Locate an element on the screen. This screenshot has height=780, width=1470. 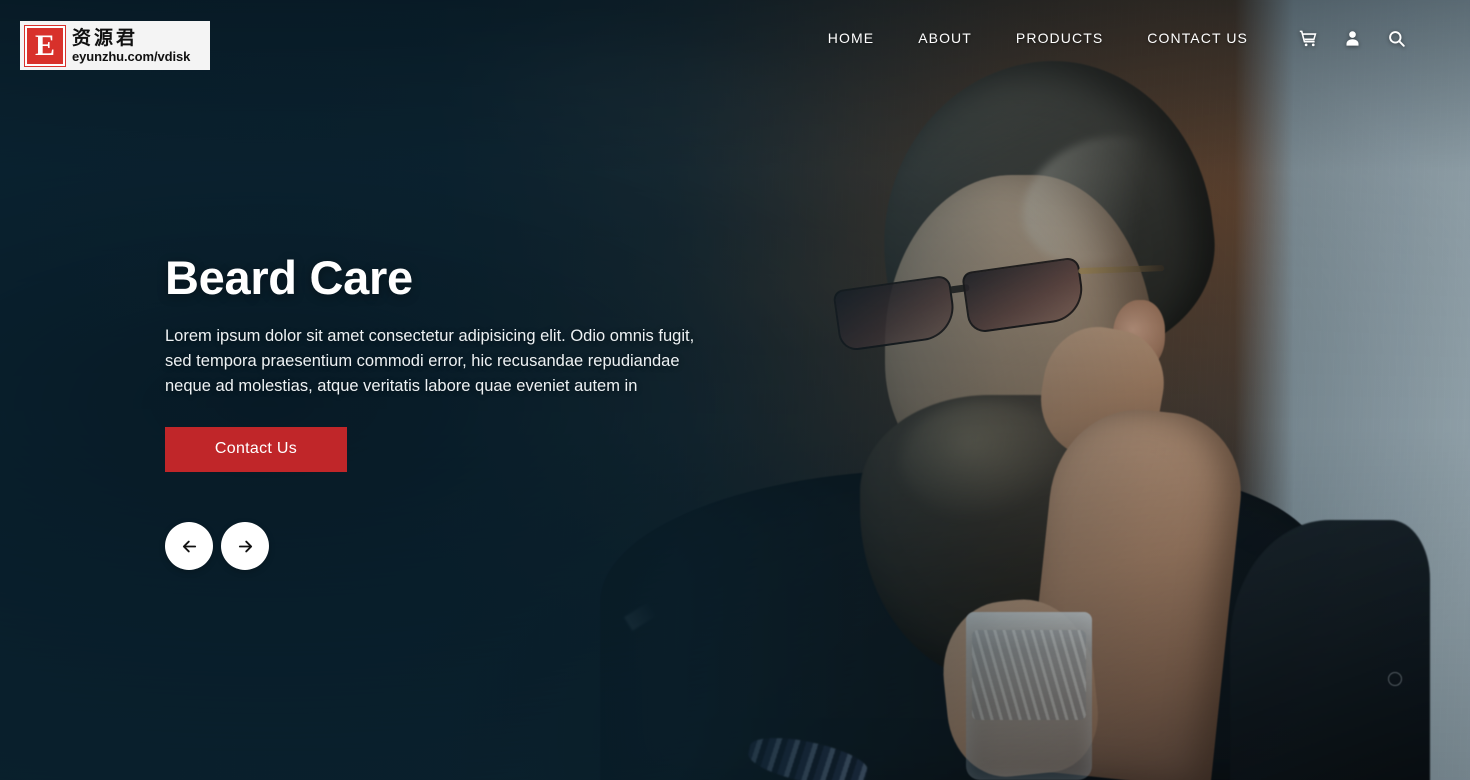
watermark-text: 资源君 eyunzhu.com/vdisk is located at coordinates (131, 45).